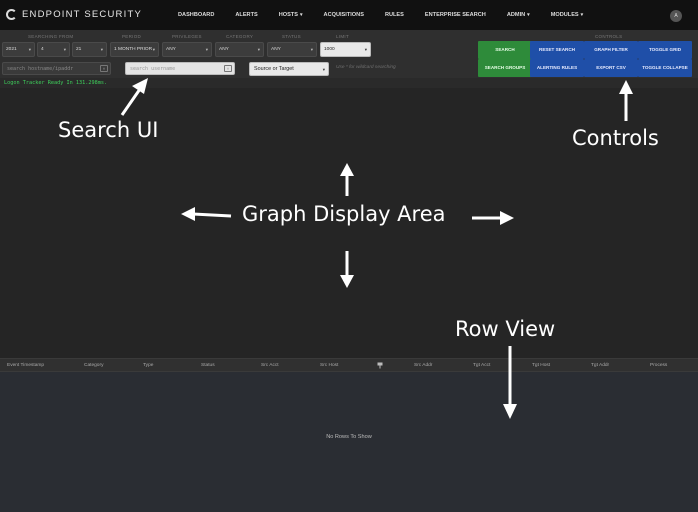 The image size is (698, 512). I want to click on export-csv-button: EXPORT CSV, so click(611, 68).